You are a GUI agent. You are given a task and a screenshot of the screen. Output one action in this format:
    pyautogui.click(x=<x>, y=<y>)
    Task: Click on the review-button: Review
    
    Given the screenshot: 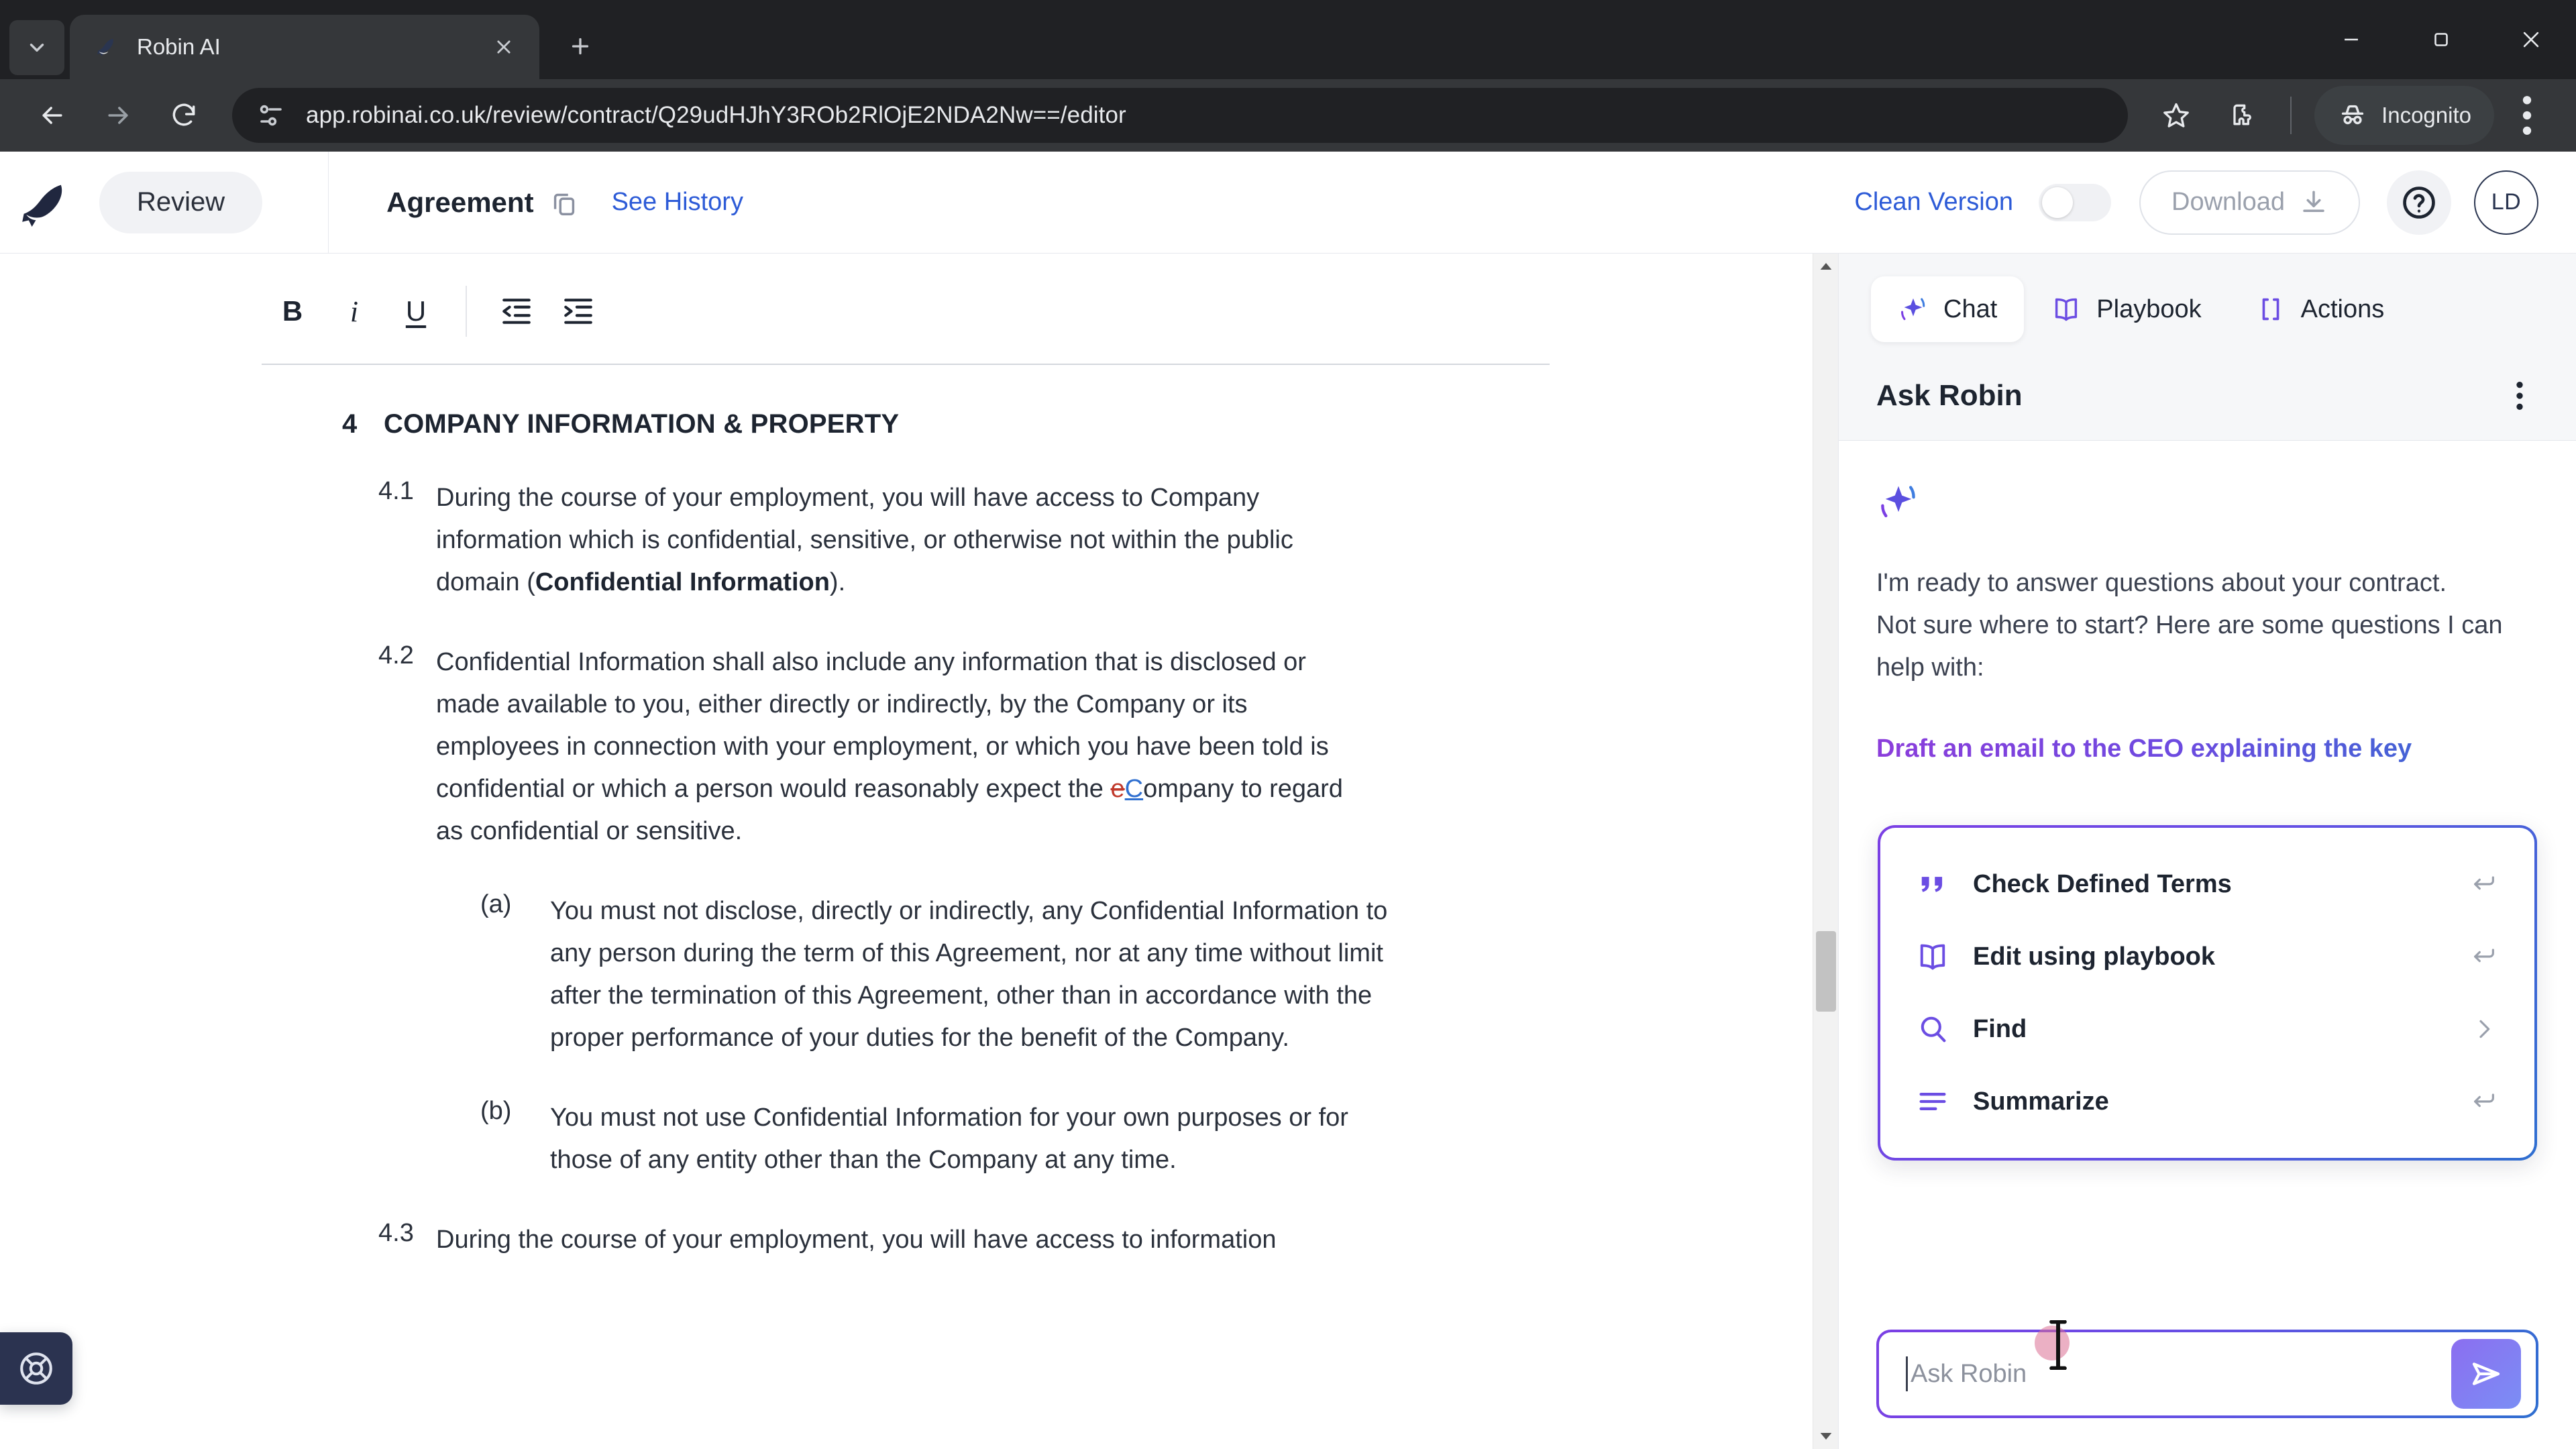 What is the action you would take?
    pyautogui.click(x=181, y=202)
    